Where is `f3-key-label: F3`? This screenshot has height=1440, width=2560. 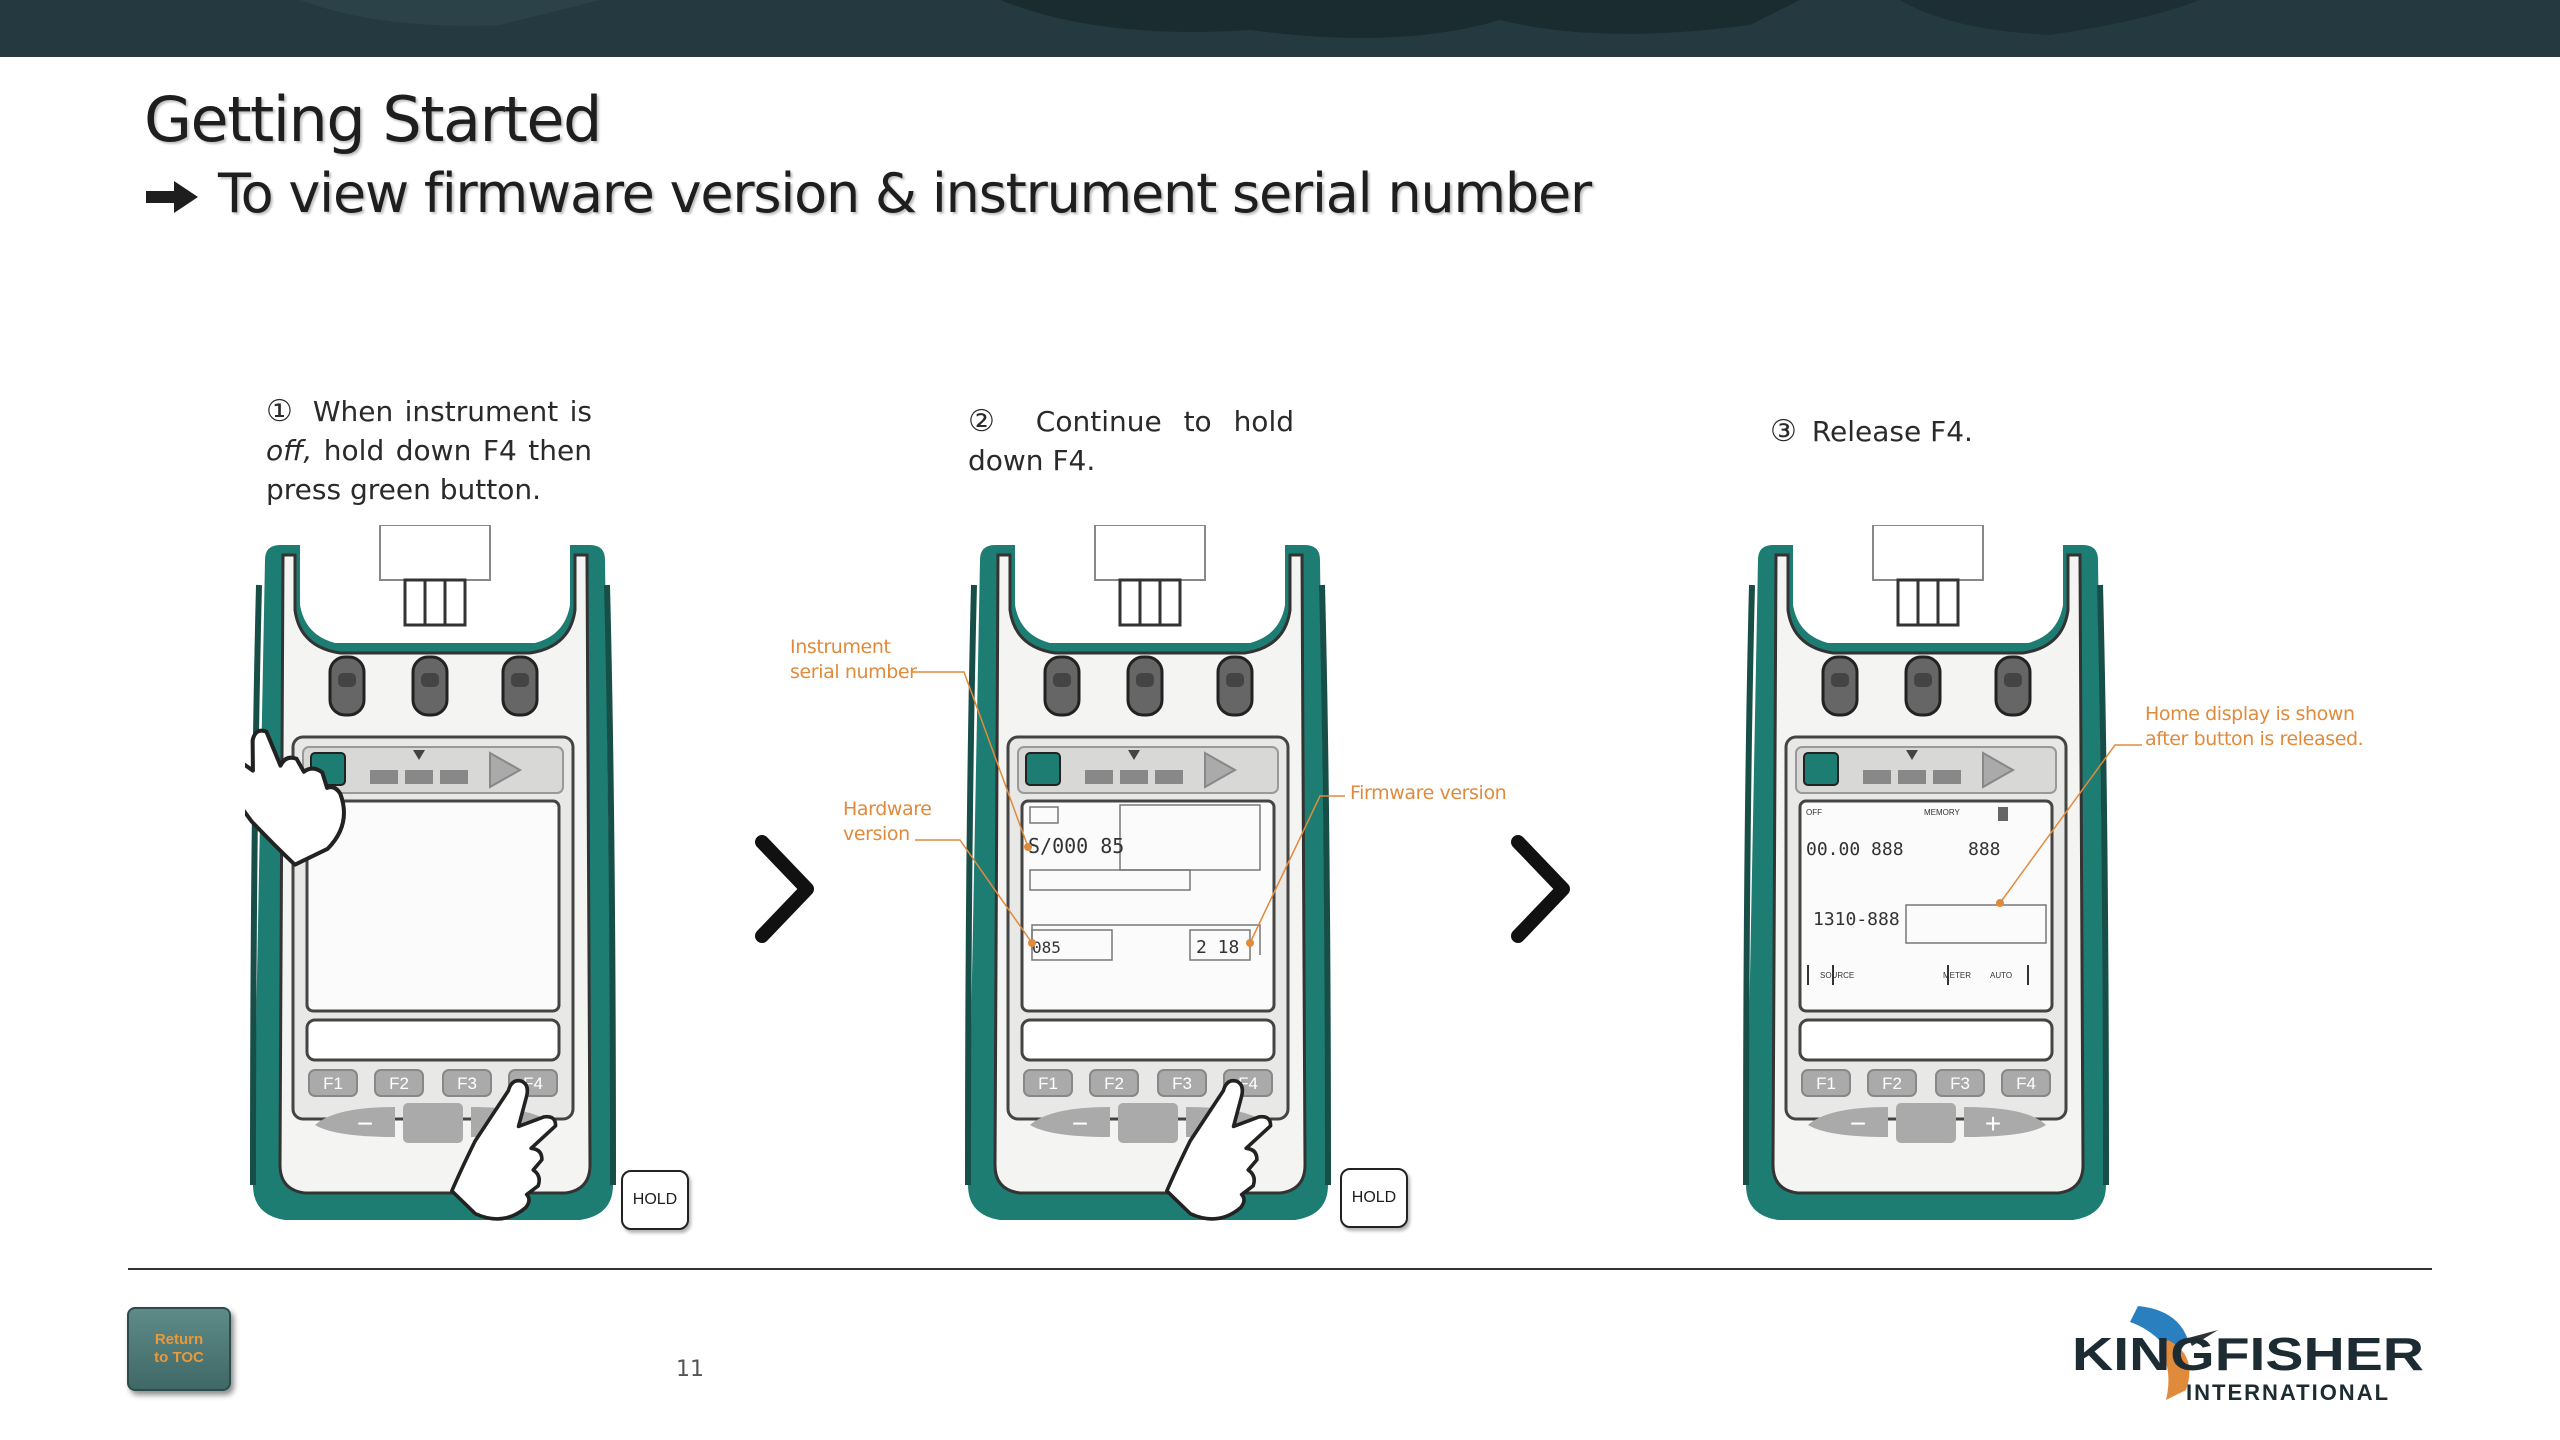 f3-key-label: F3 is located at coordinates (467, 1083).